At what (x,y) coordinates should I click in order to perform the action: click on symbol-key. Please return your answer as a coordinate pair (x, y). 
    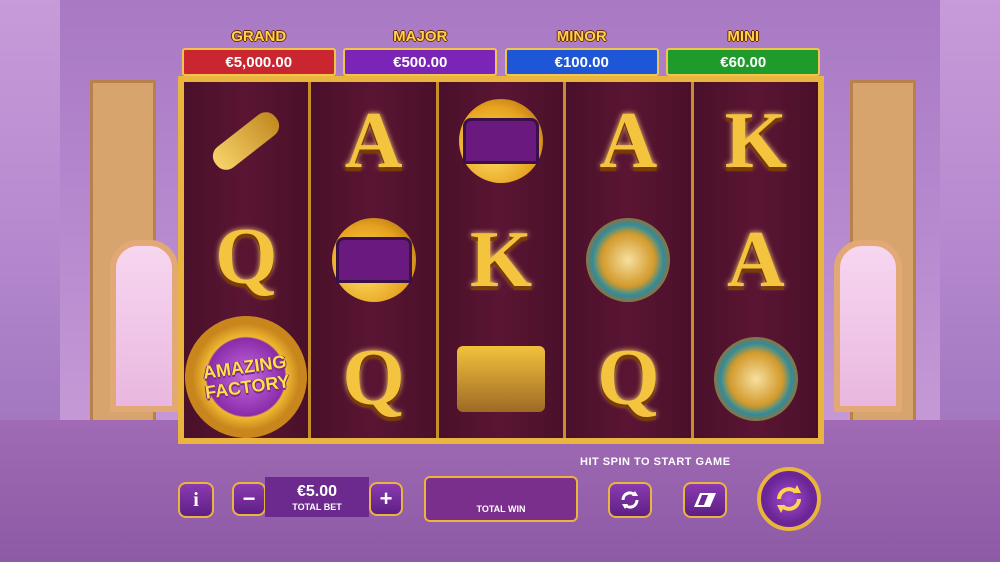
    Looking at the image, I should click on (246, 140).